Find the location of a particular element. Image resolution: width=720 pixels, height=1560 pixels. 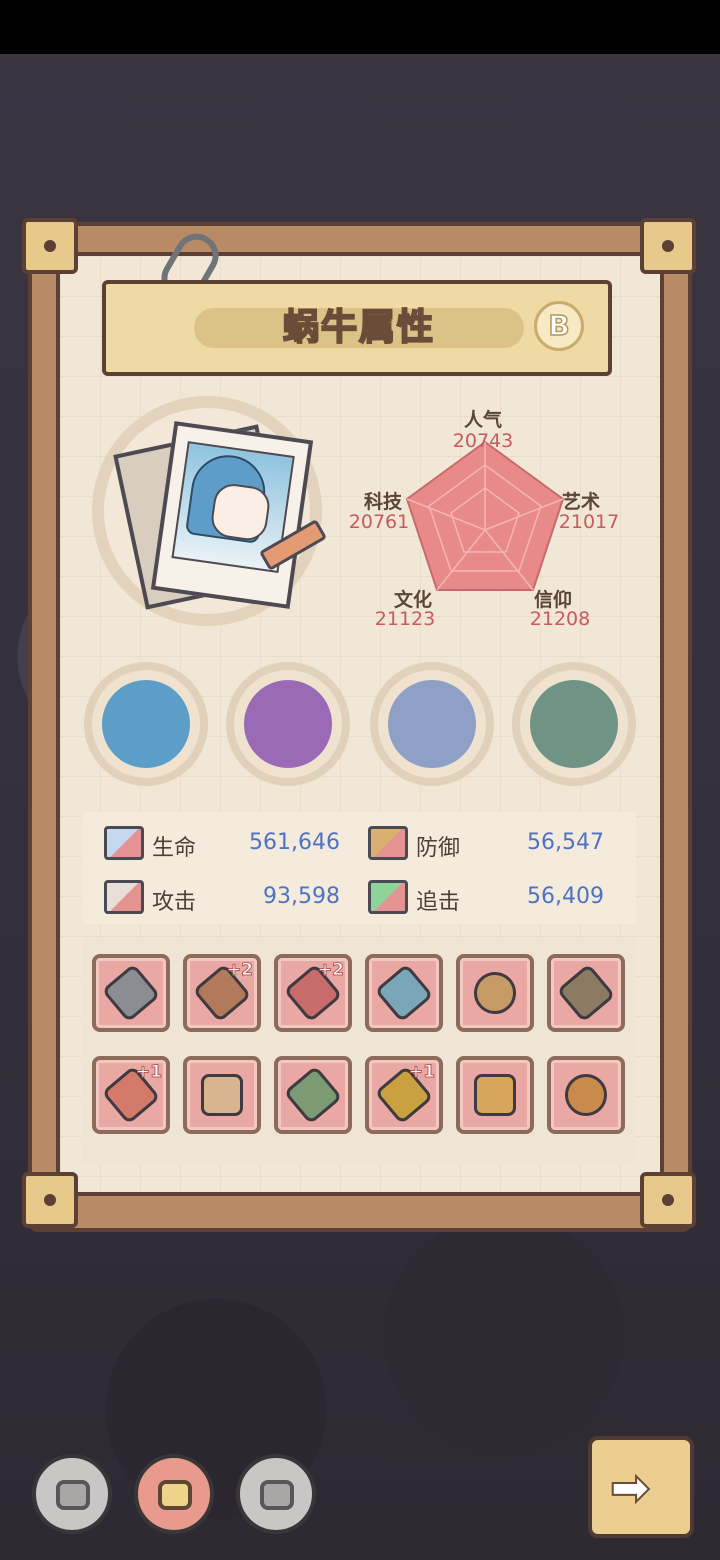

heart-shell-icon is located at coordinates (288, 724).